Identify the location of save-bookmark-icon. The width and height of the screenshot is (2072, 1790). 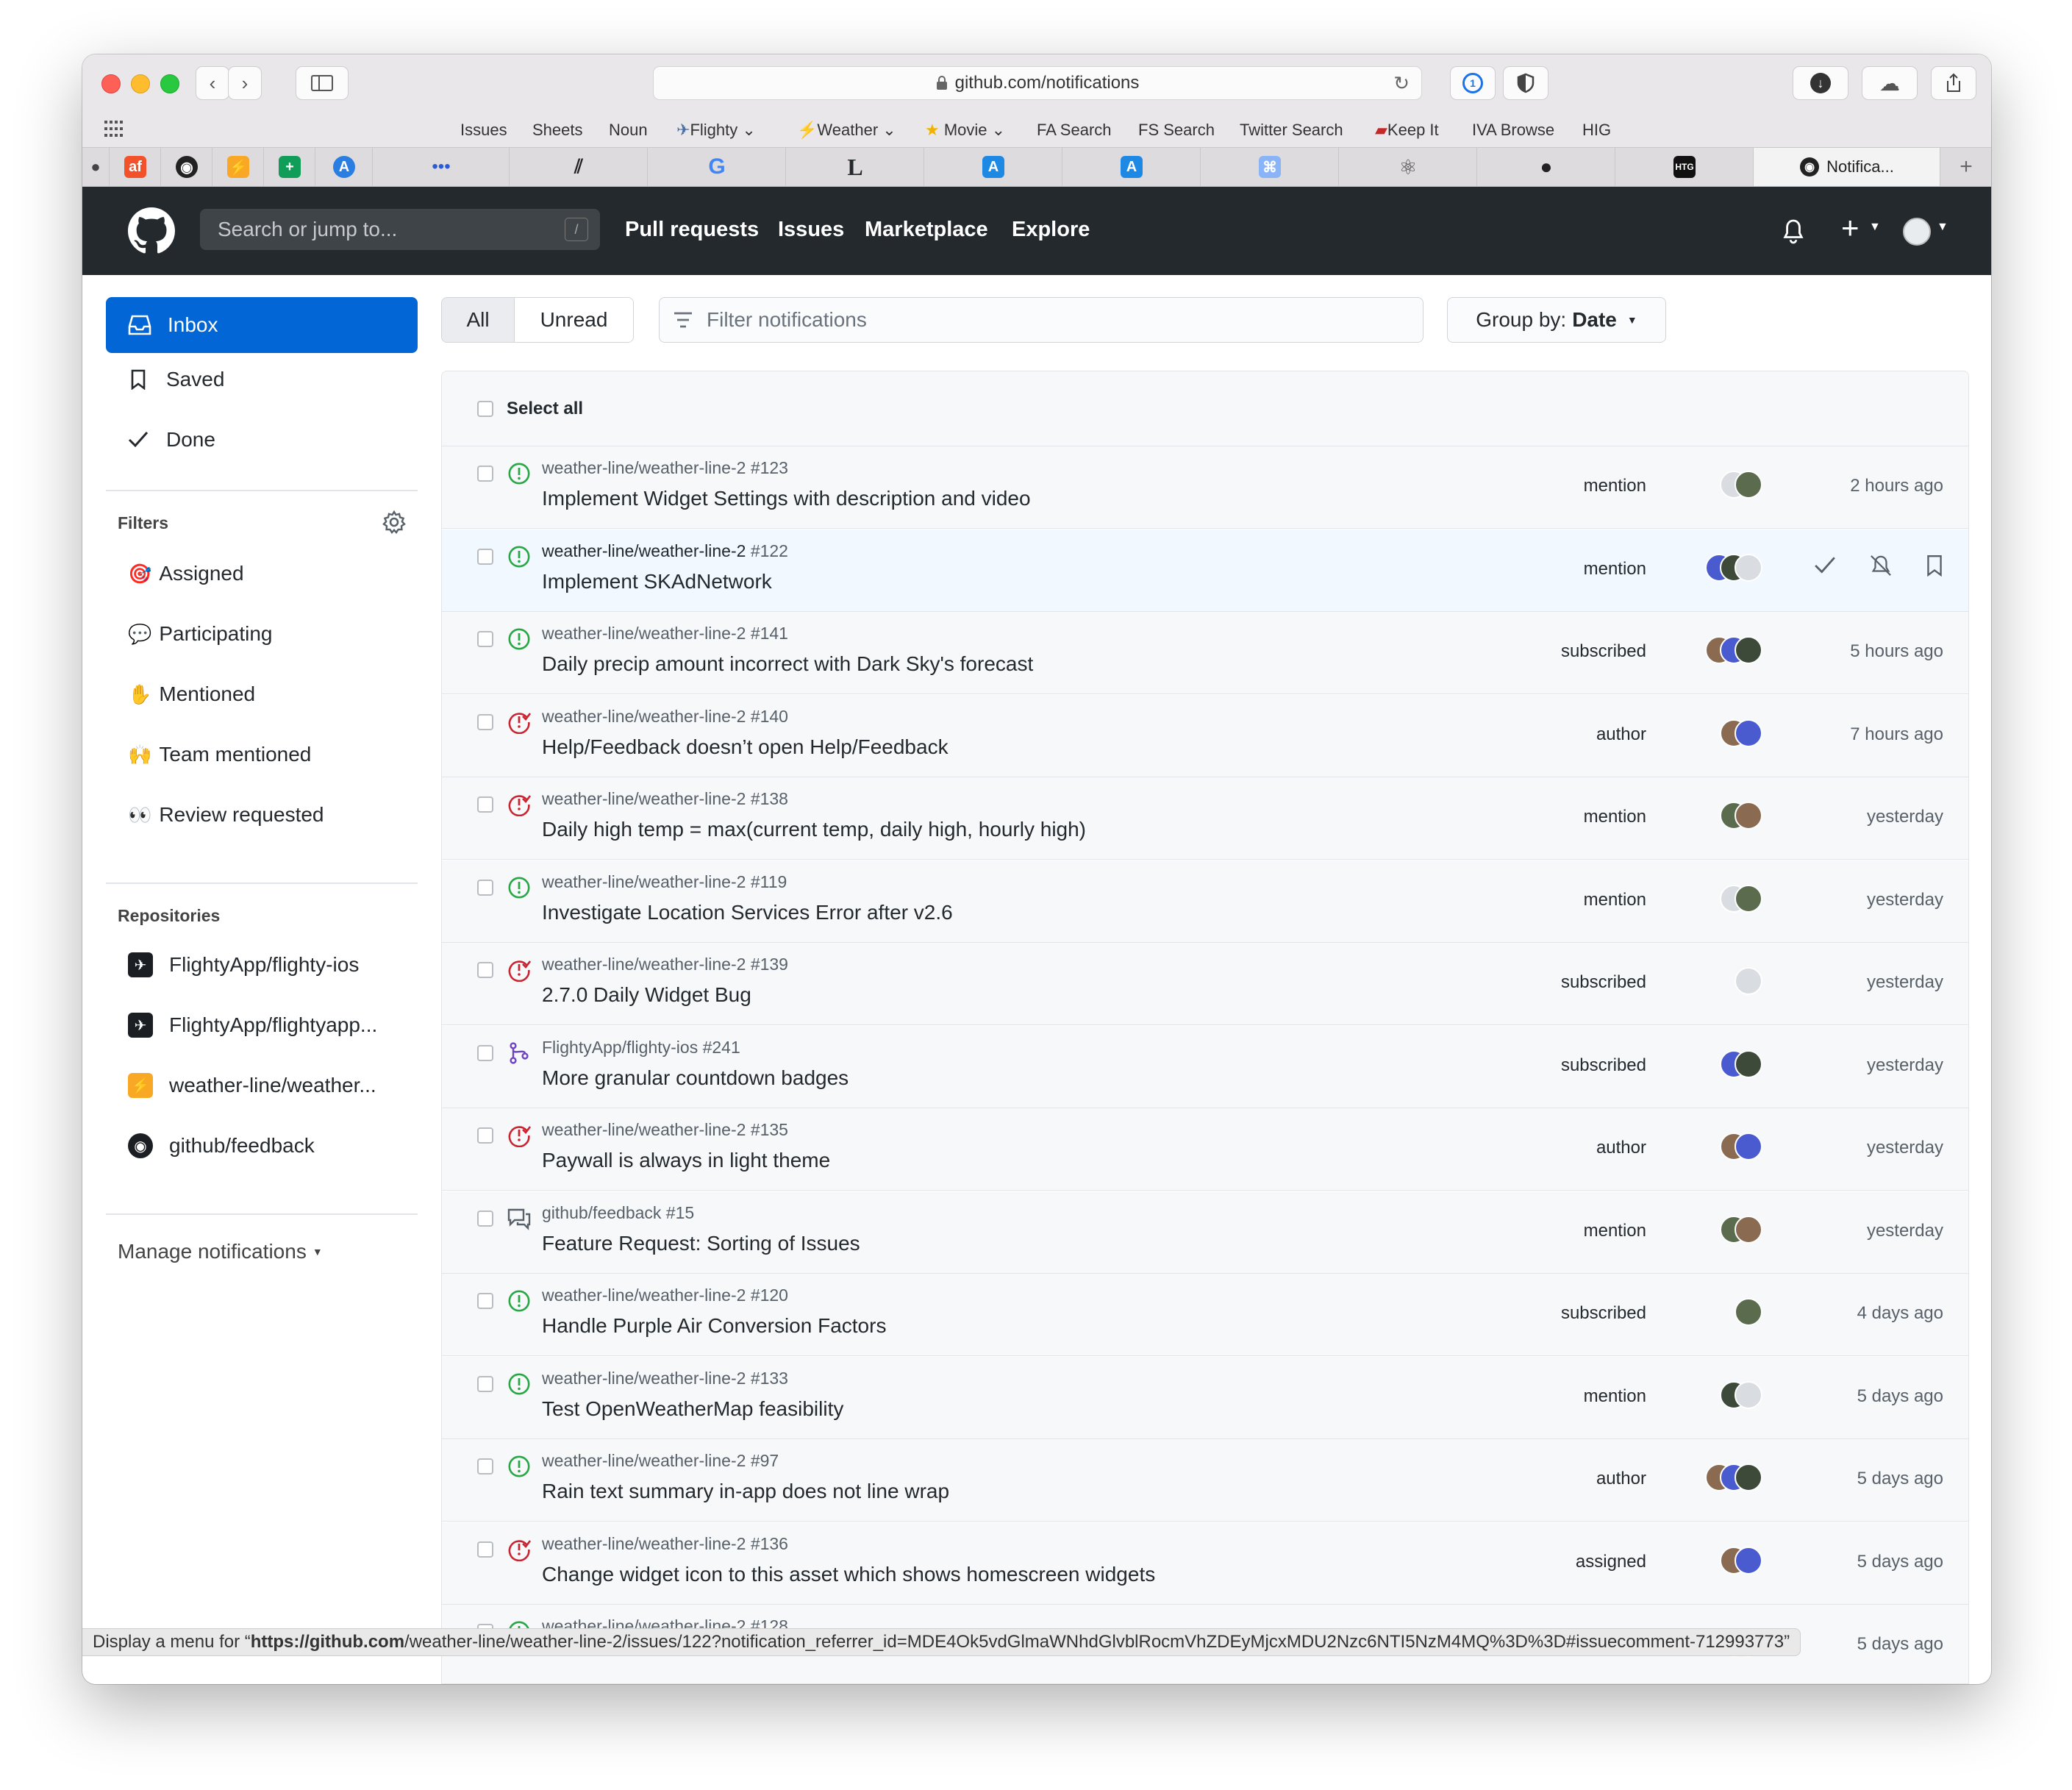
(1934, 566).